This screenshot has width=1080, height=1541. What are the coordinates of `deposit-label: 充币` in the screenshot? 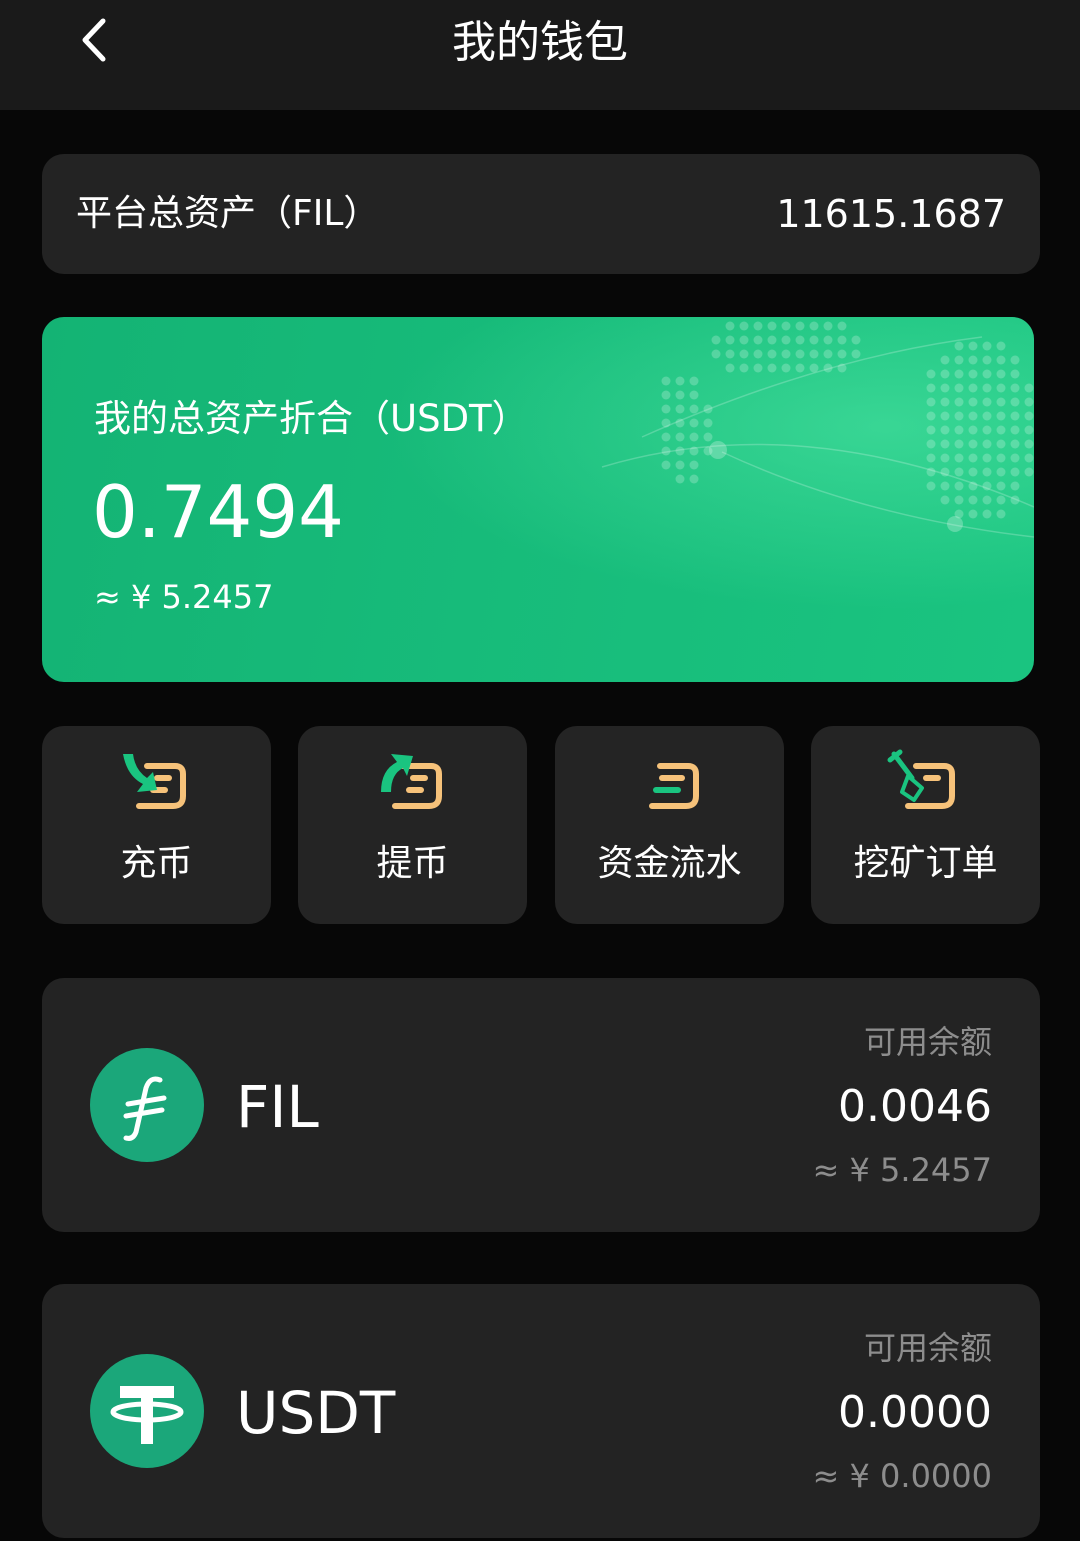 It's located at (156, 863).